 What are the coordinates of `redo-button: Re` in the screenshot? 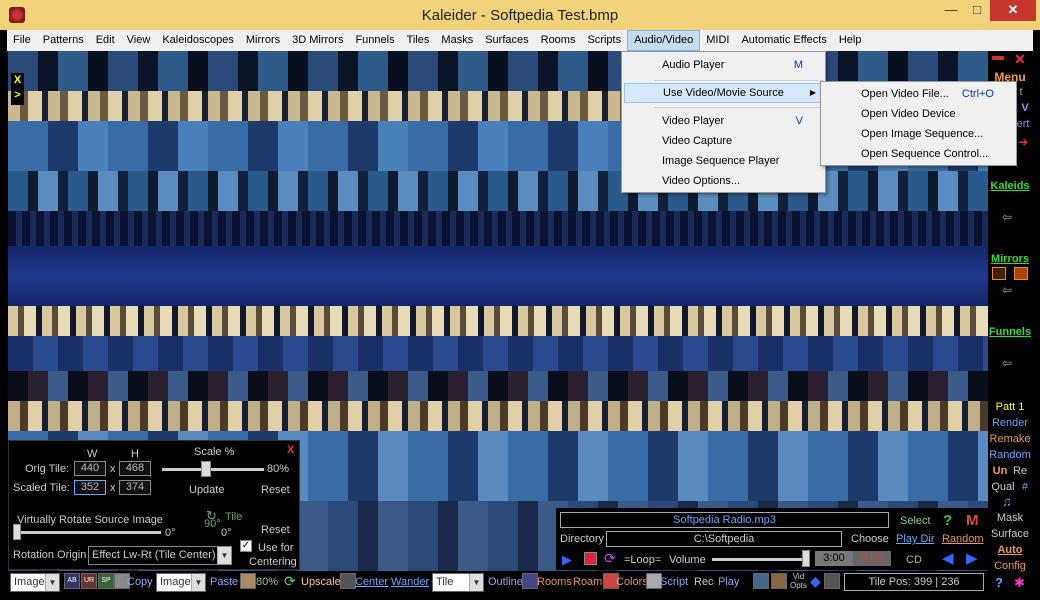 It's located at (1020, 471).